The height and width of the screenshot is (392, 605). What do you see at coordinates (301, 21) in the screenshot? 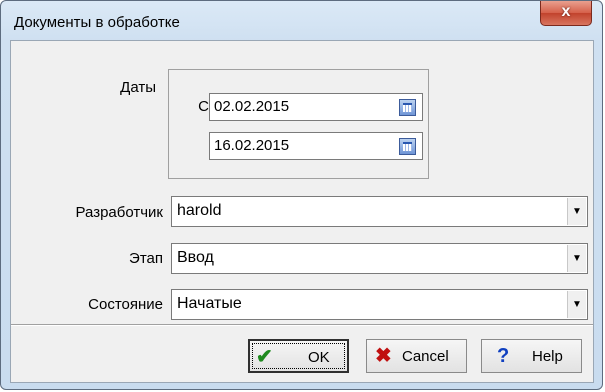
I see `title-bar: Документы в обработке x` at bounding box center [301, 21].